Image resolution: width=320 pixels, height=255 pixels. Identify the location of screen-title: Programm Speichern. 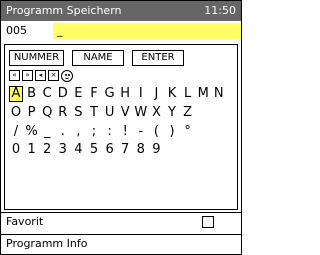
(64, 10).